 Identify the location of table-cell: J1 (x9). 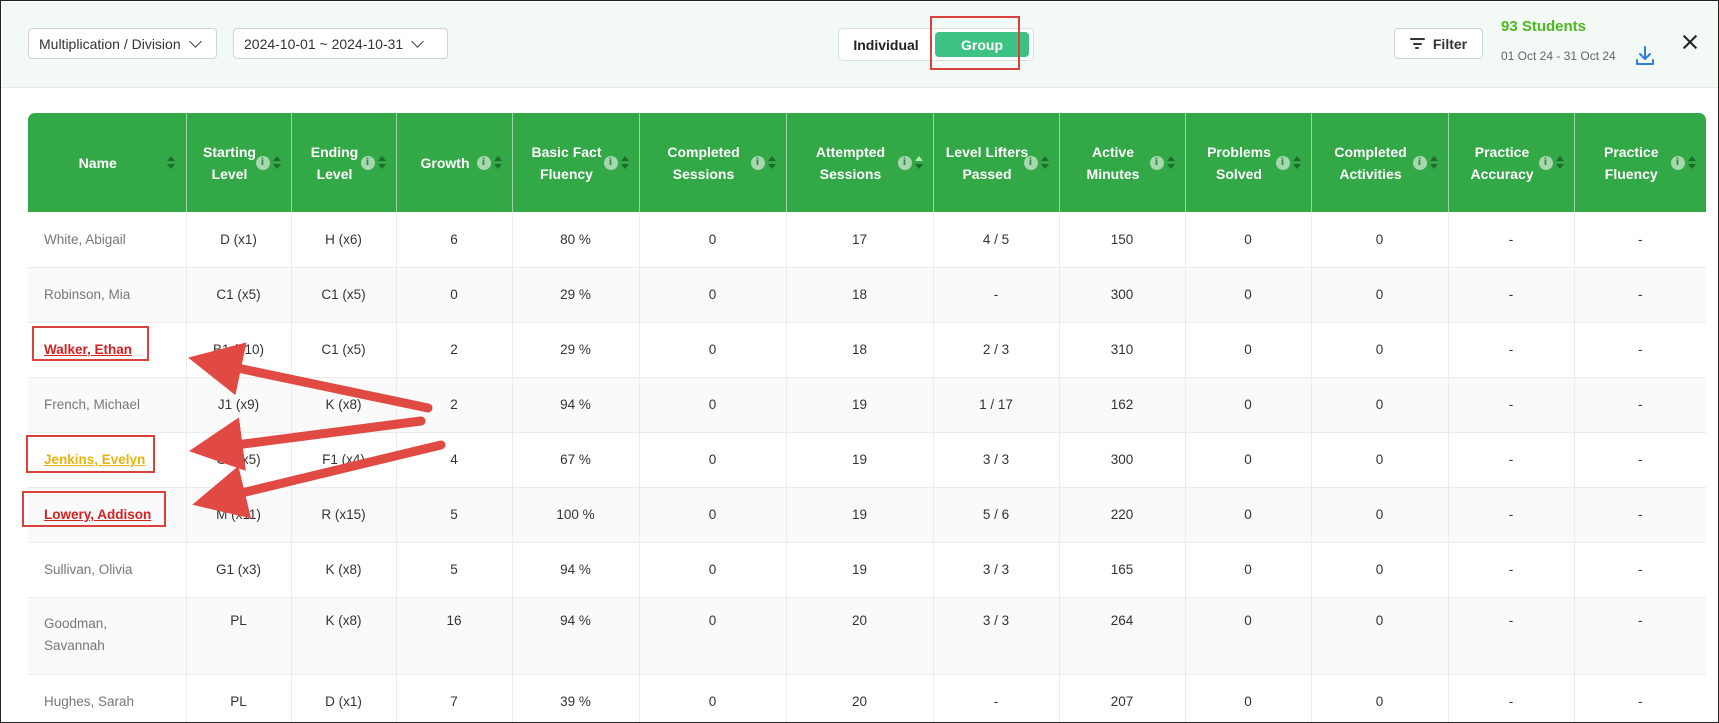
(239, 405).